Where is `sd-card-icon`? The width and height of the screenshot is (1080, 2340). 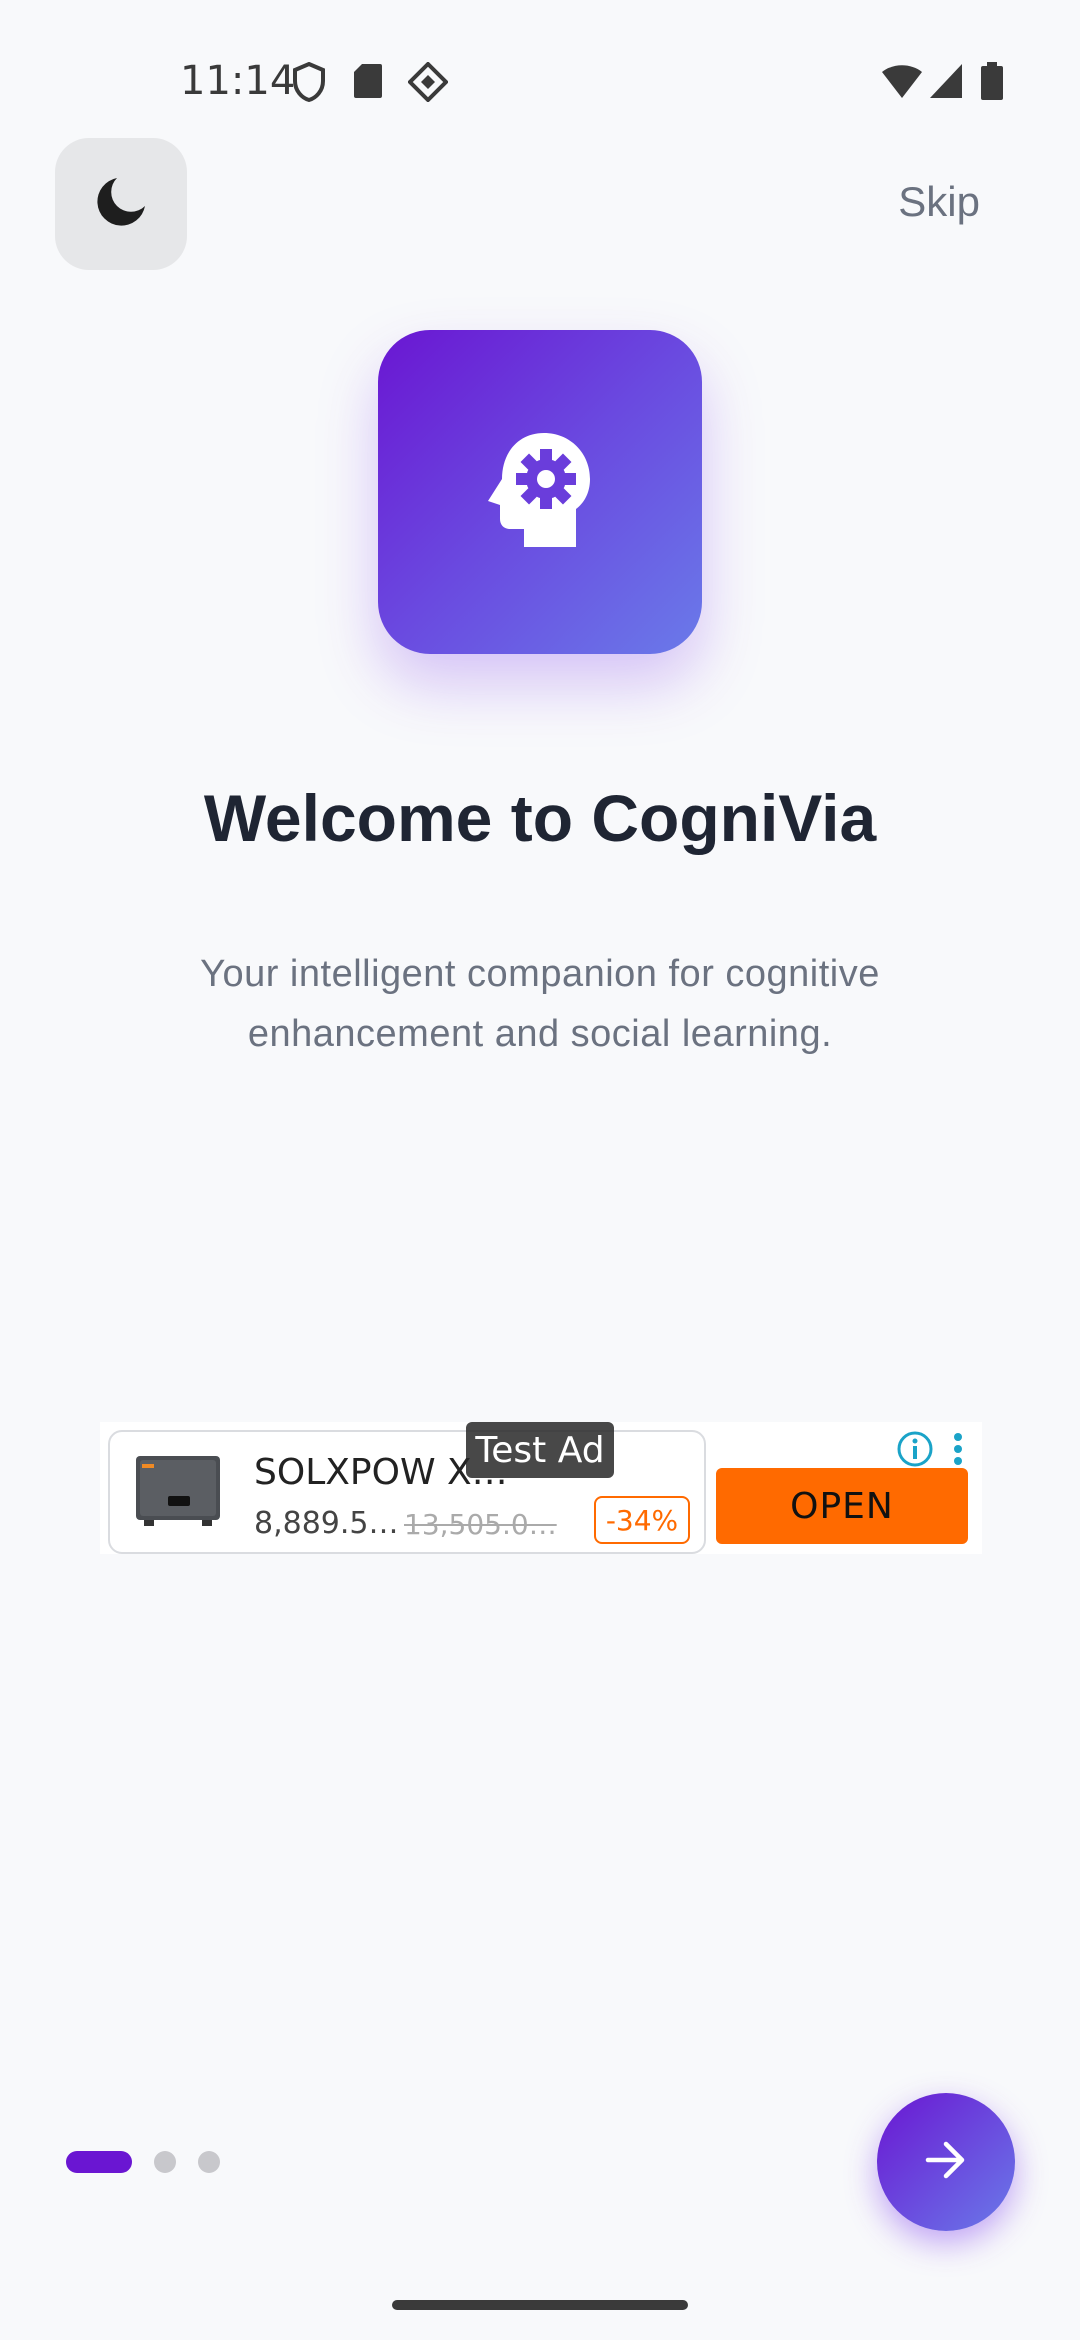 sd-card-icon is located at coordinates (368, 83).